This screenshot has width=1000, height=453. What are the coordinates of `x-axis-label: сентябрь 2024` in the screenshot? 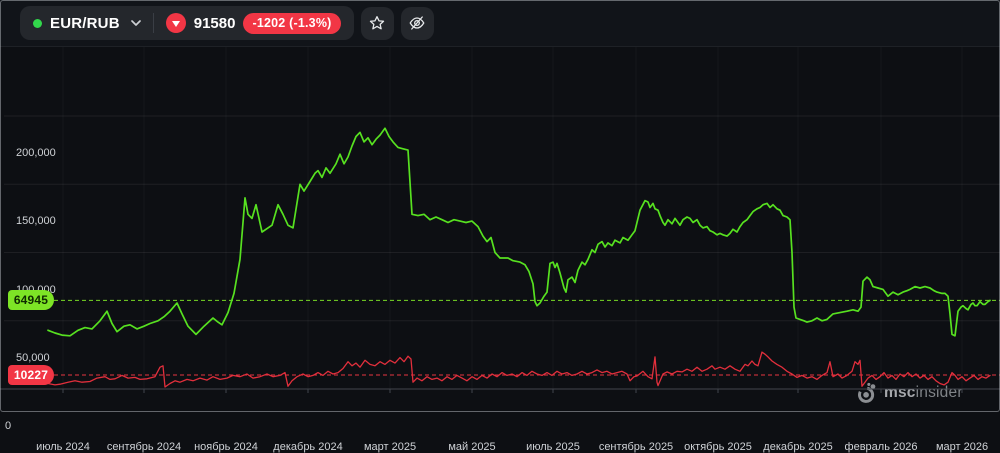 It's located at (144, 447).